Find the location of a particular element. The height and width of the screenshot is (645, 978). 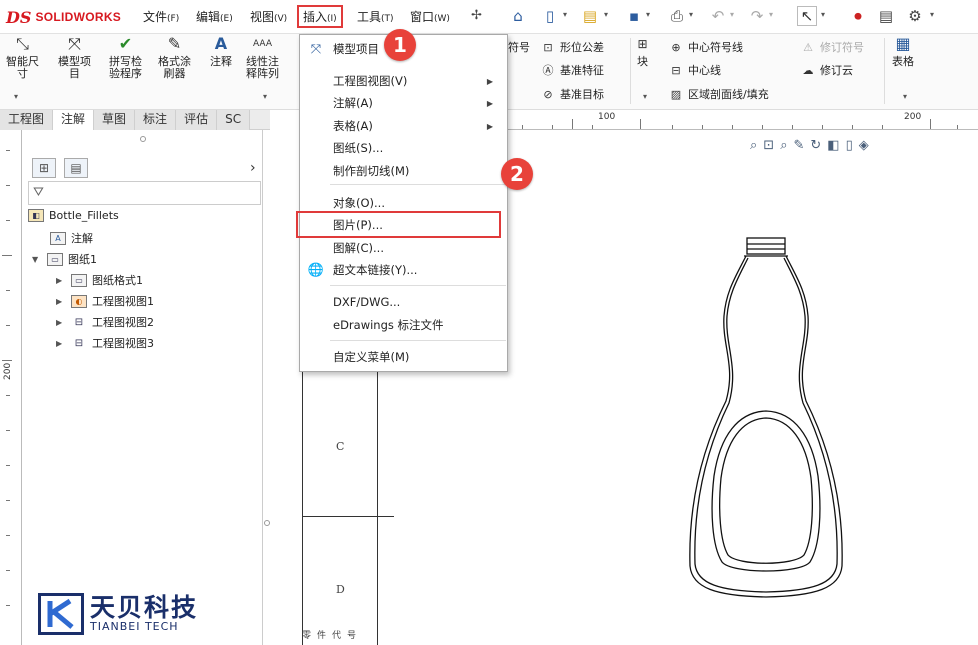

print-icon: ⎙ is located at coordinates (677, 16).